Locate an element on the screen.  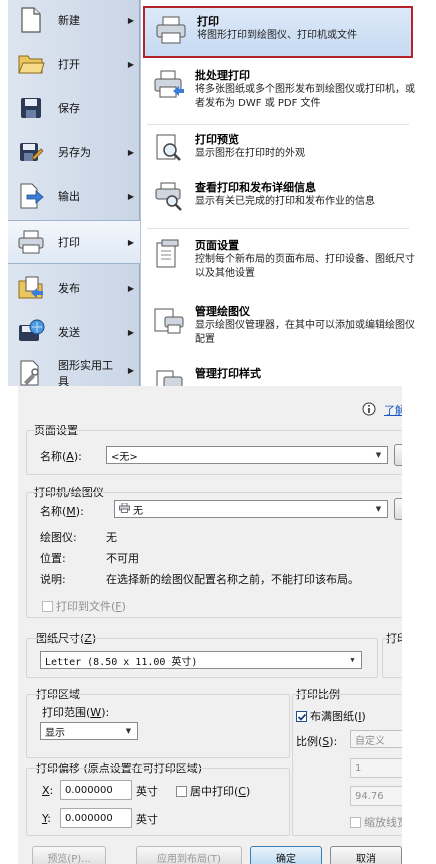
submenu-item-title: 页面设置 is located at coordinates (217, 245).